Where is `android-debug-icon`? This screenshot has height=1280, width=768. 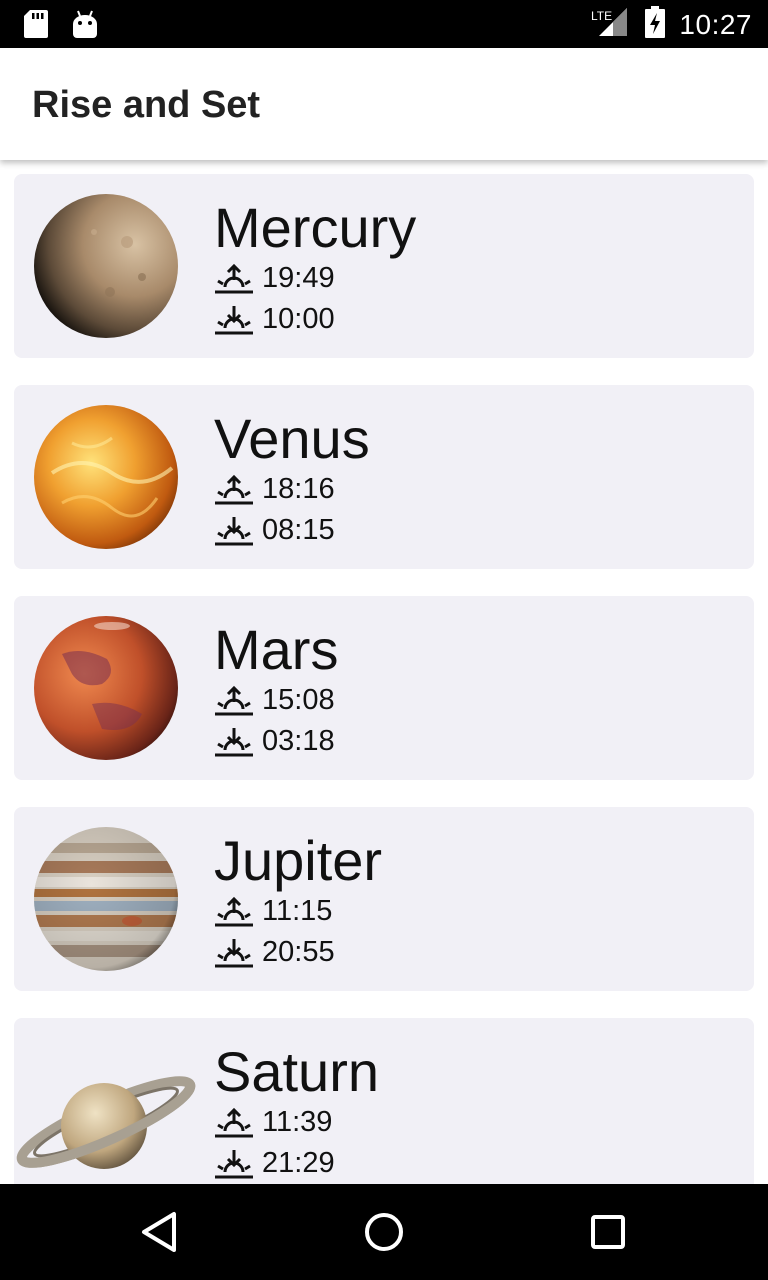 android-debug-icon is located at coordinates (85, 26).